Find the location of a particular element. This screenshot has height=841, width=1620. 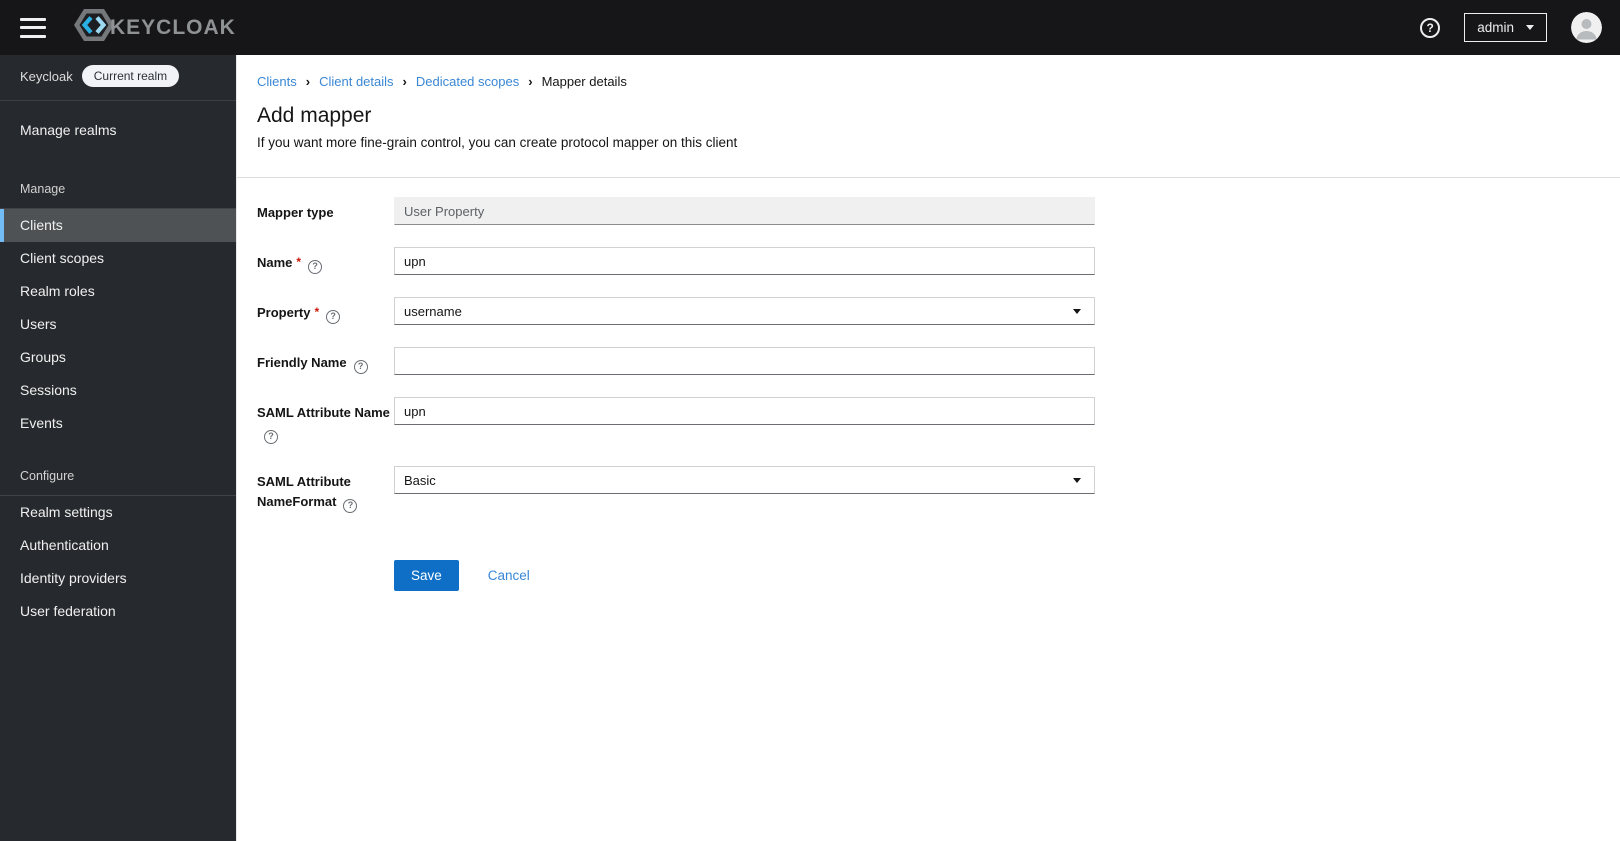

field-label-group: Mapper type is located at coordinates (325, 210).